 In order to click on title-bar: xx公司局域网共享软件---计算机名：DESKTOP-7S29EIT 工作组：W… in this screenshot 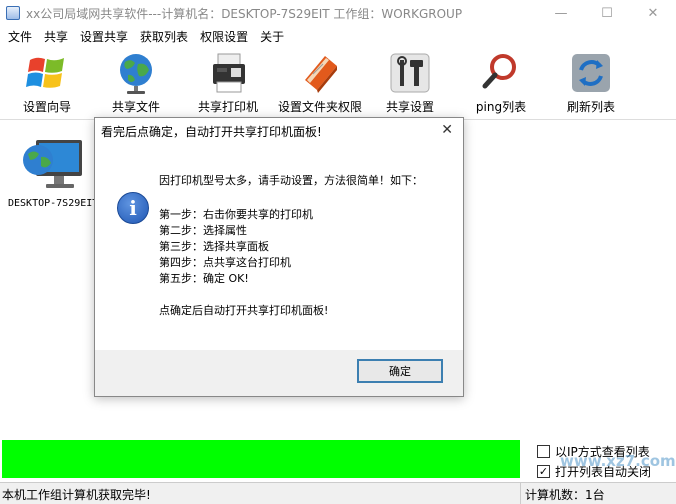, I will do `click(338, 13)`.